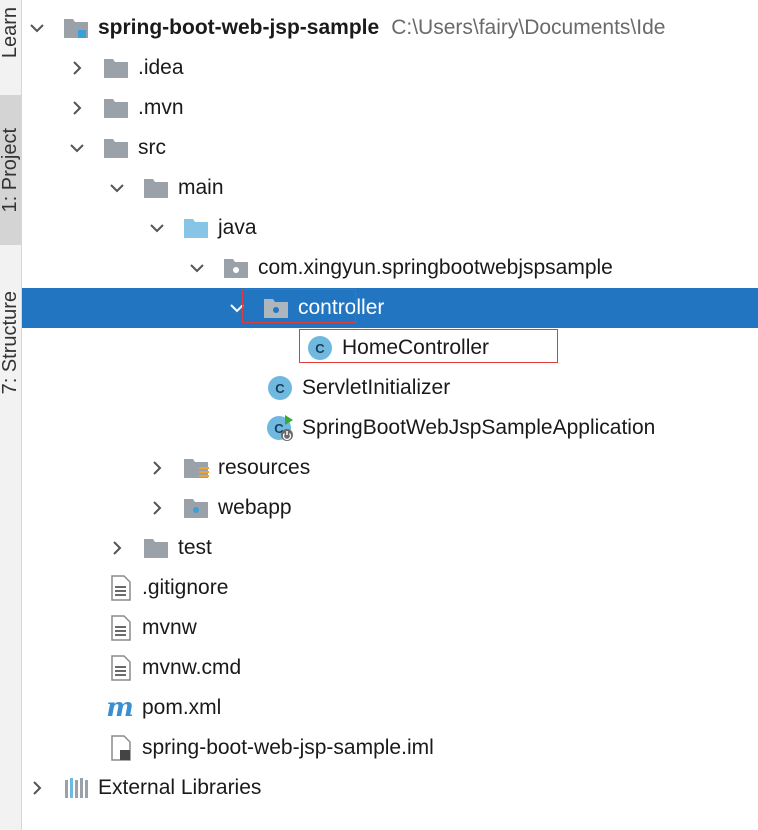  I want to click on tool-window-strip: Learn 1: Project 7: Structure, so click(11, 415).